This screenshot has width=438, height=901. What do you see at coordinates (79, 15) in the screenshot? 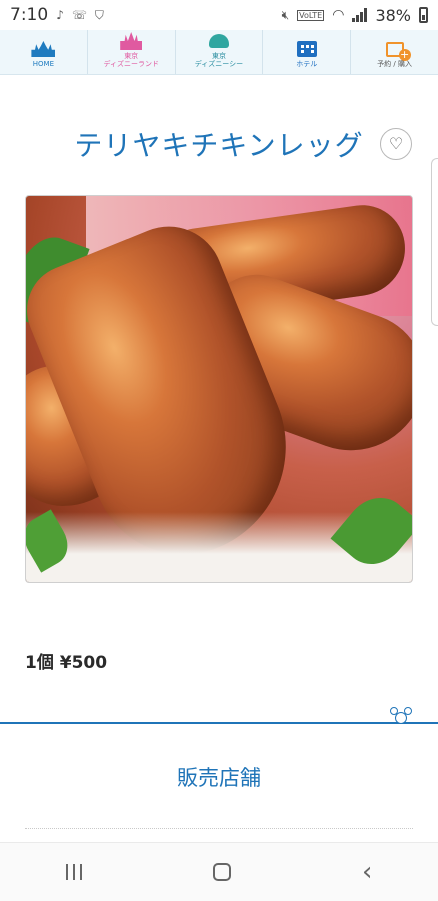
I see `call-icon: ☏` at bounding box center [79, 15].